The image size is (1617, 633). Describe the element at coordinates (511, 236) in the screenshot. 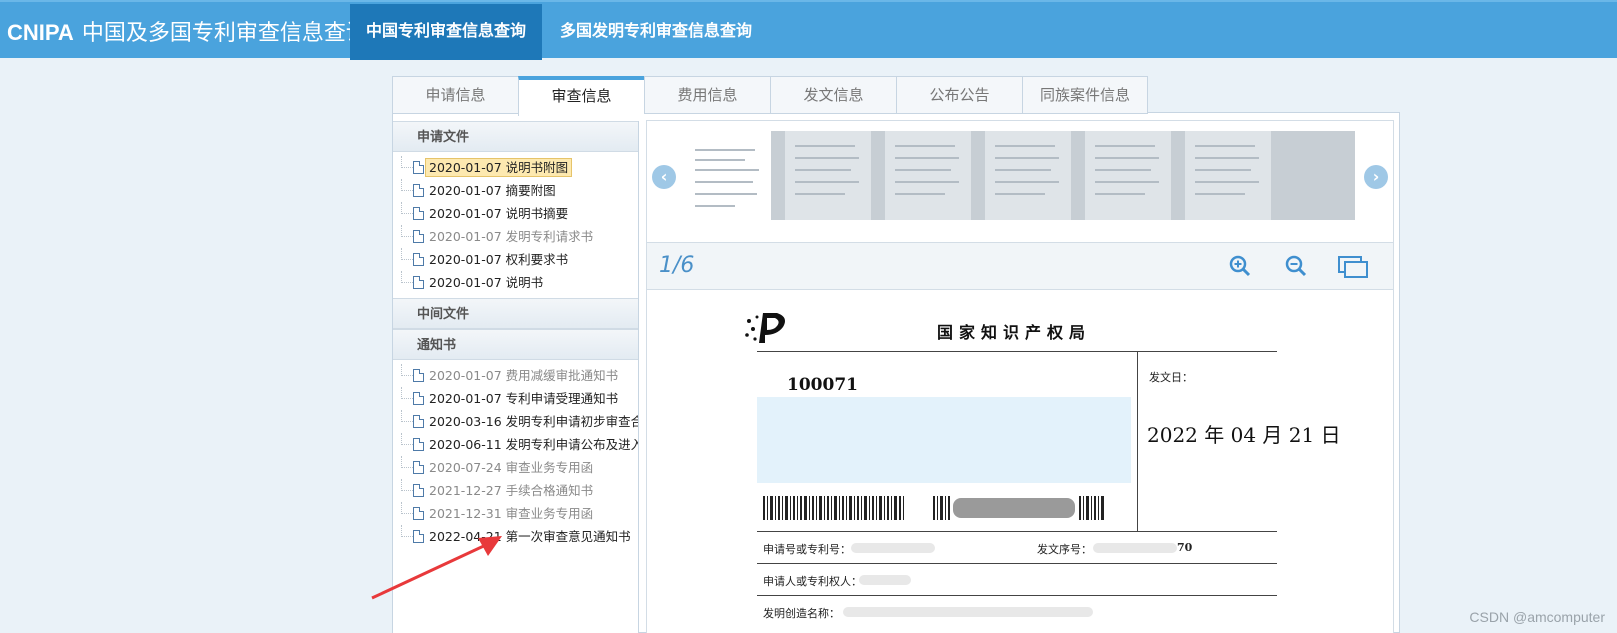

I see `tree-item-label: 2020-01-07 发明专利请求书` at that location.